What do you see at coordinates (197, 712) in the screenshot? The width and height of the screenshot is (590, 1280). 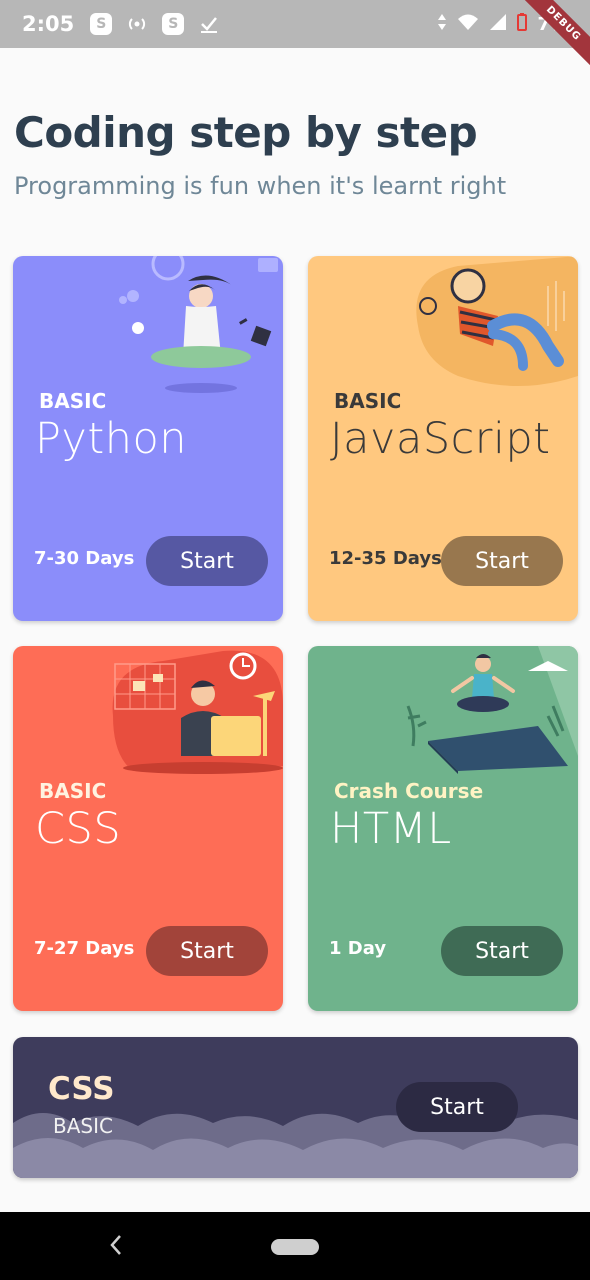 I see `developer-desk-illustration` at bounding box center [197, 712].